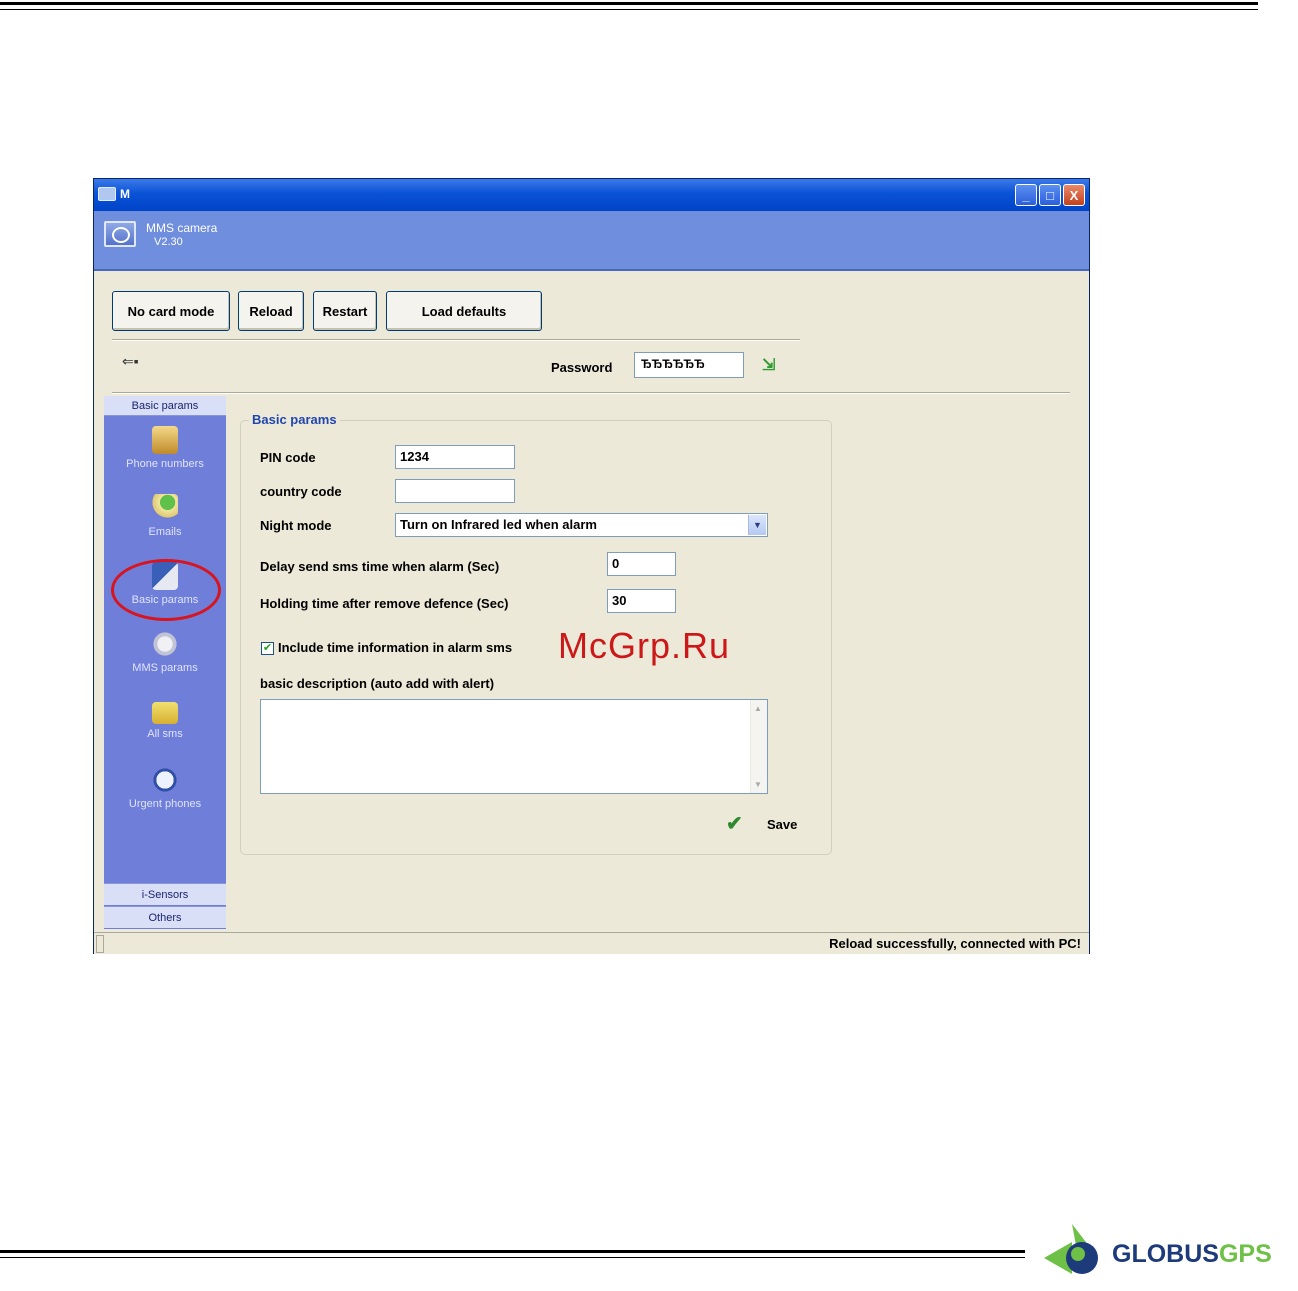 The image size is (1298, 1291). What do you see at coordinates (165, 780) in the screenshot?
I see `urgent-phone-icon` at bounding box center [165, 780].